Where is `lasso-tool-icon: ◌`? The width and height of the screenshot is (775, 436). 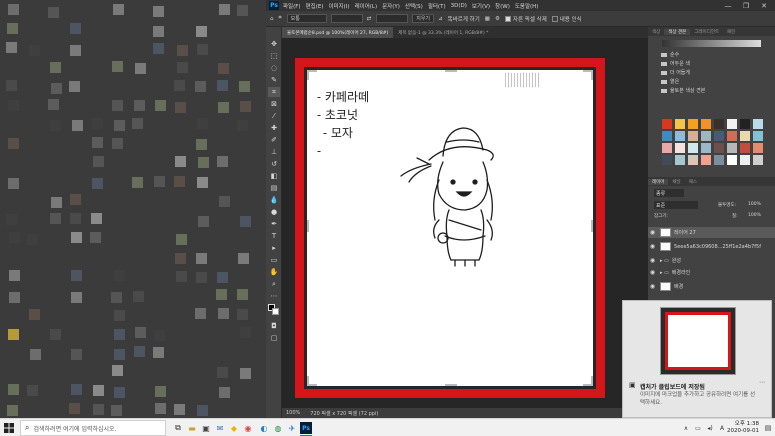
lasso-tool-icon: ◌ is located at coordinates (274, 68).